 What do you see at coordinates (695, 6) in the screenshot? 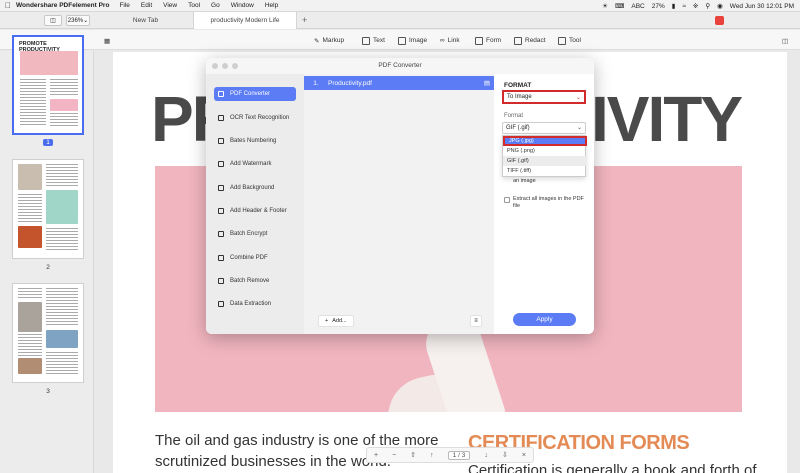
I see `bluetooth-icon: ※` at bounding box center [695, 6].